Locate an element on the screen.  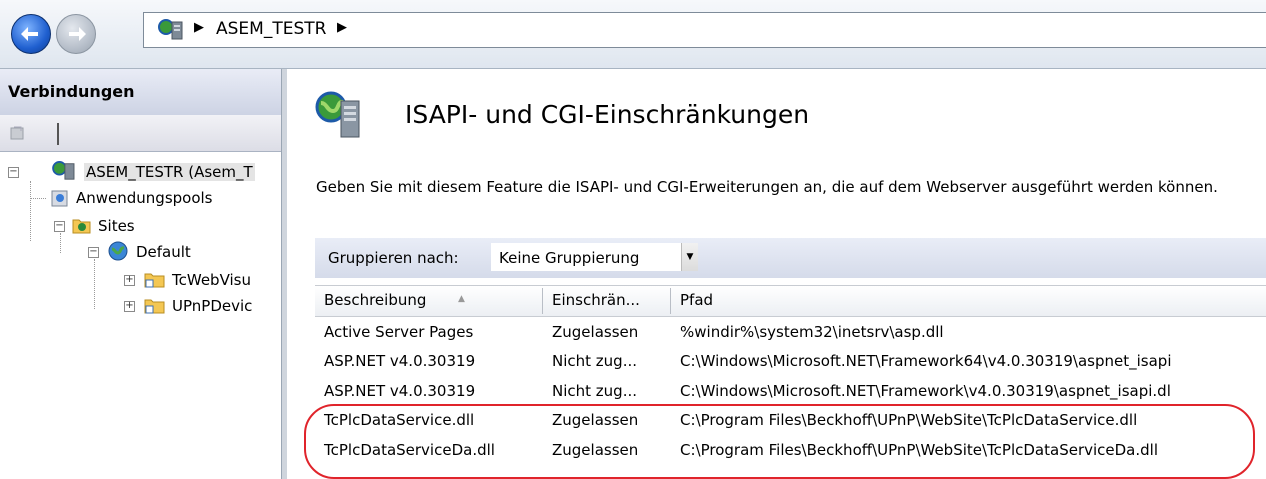
connections-toolbar is located at coordinates (140, 133).